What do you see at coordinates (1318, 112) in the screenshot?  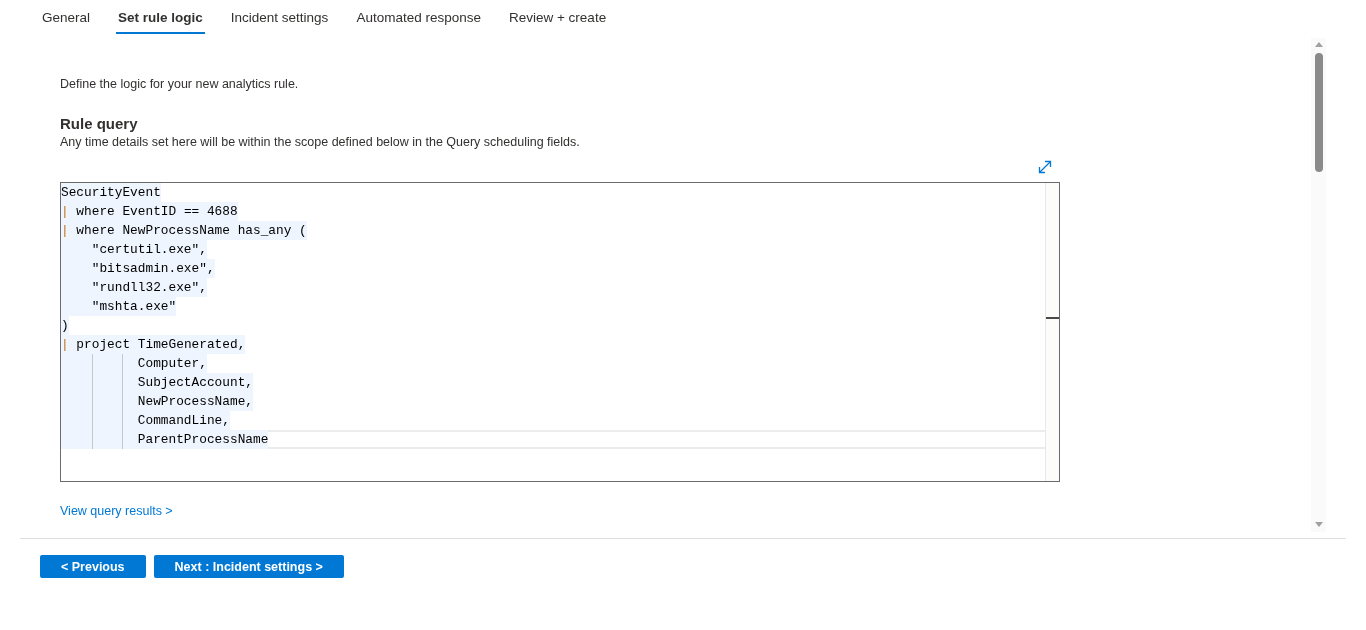 I see `scrollbar-thumb` at bounding box center [1318, 112].